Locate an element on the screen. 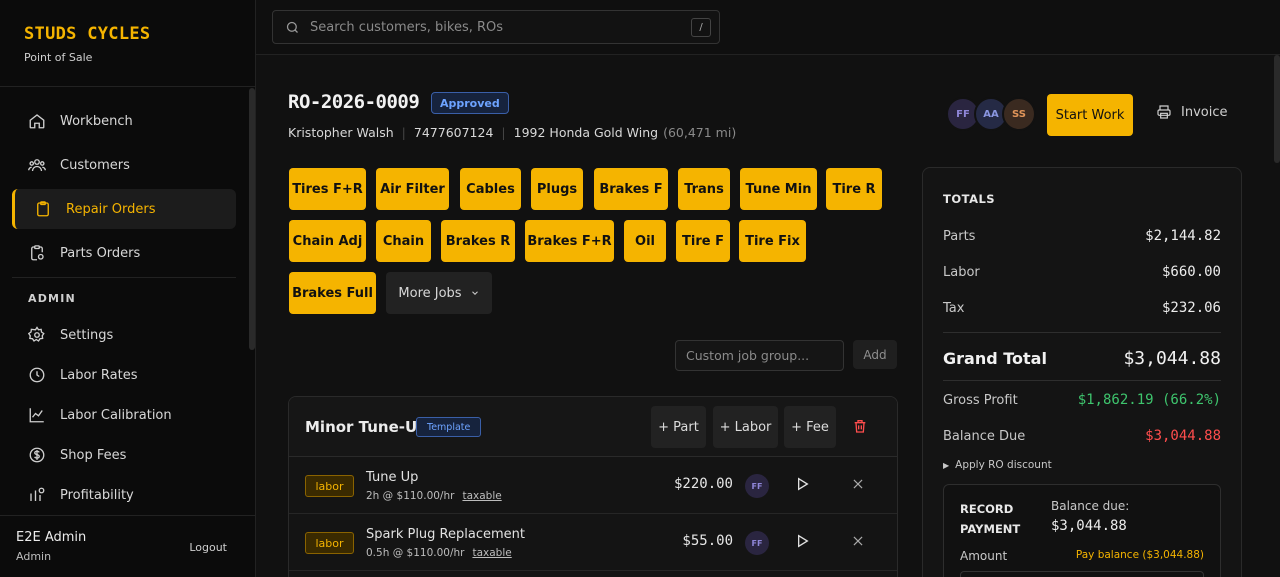 Image resolution: width=1280 pixels, height=577 pixels. trash-icon is located at coordinates (860, 426).